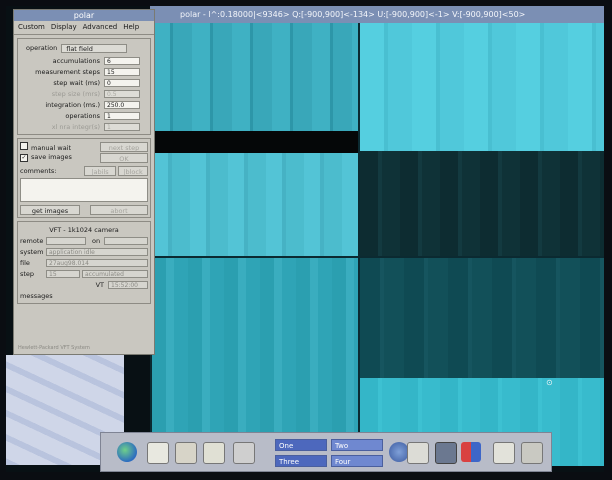 The height and width of the screenshot is (480, 612). Describe the element at coordinates (124, 146) in the screenshot. I see `next-step-button: next step` at that location.